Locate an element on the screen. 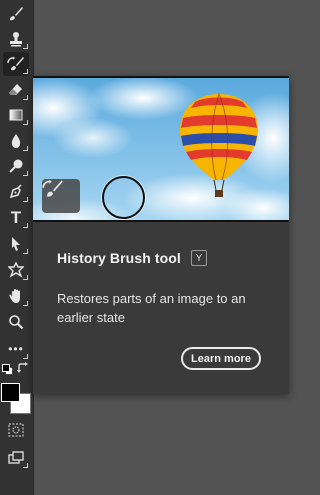 The image size is (320, 495). type-icon: T is located at coordinates (16, 218).